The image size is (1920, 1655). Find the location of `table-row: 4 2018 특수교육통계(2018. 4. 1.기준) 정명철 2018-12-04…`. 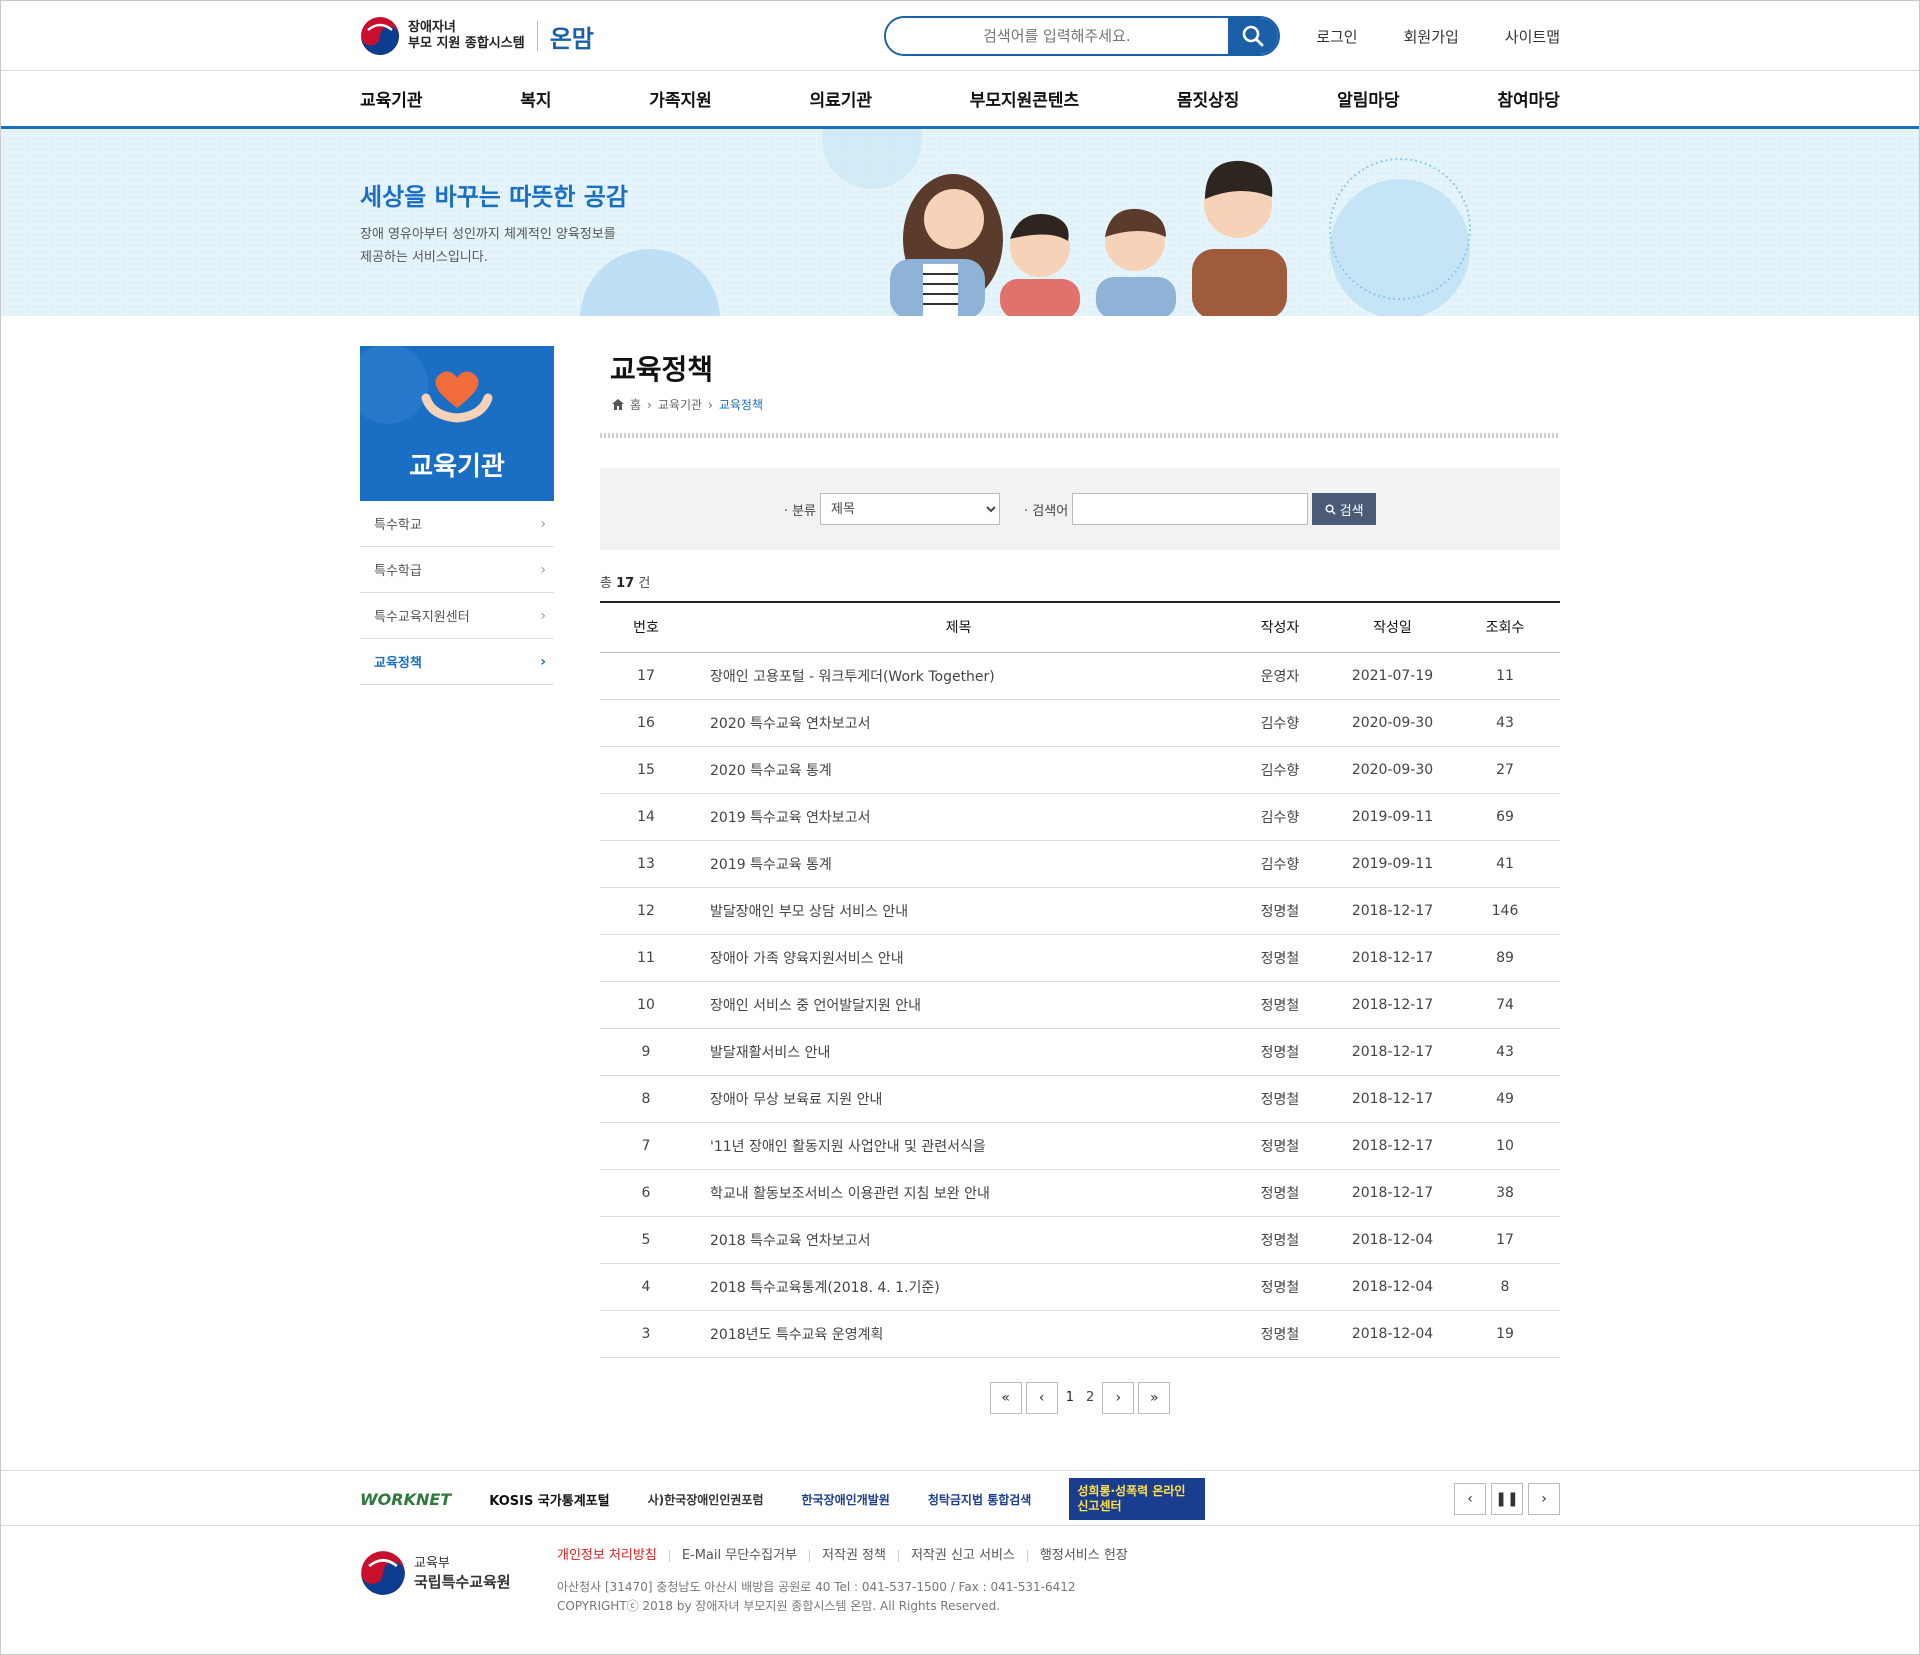

table-row: 4 2018 특수교육통계(2018. 4. 1.기준) 정명철 2018-12-04… is located at coordinates (1080, 1287).